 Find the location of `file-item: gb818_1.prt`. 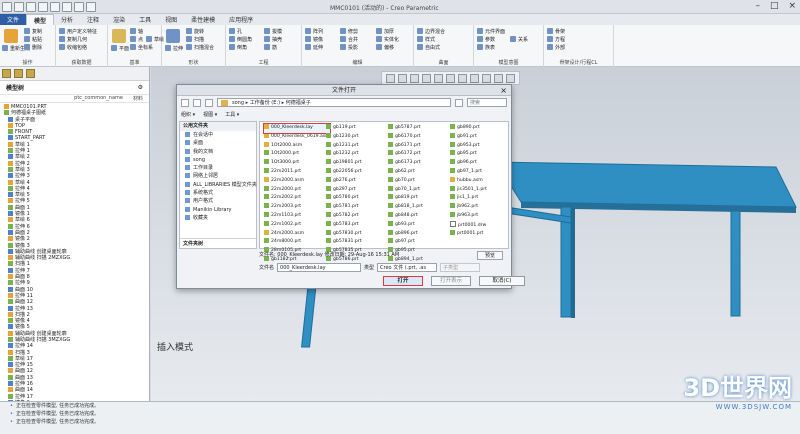

file-item: gb818_1.prt is located at coordinates (405, 207).